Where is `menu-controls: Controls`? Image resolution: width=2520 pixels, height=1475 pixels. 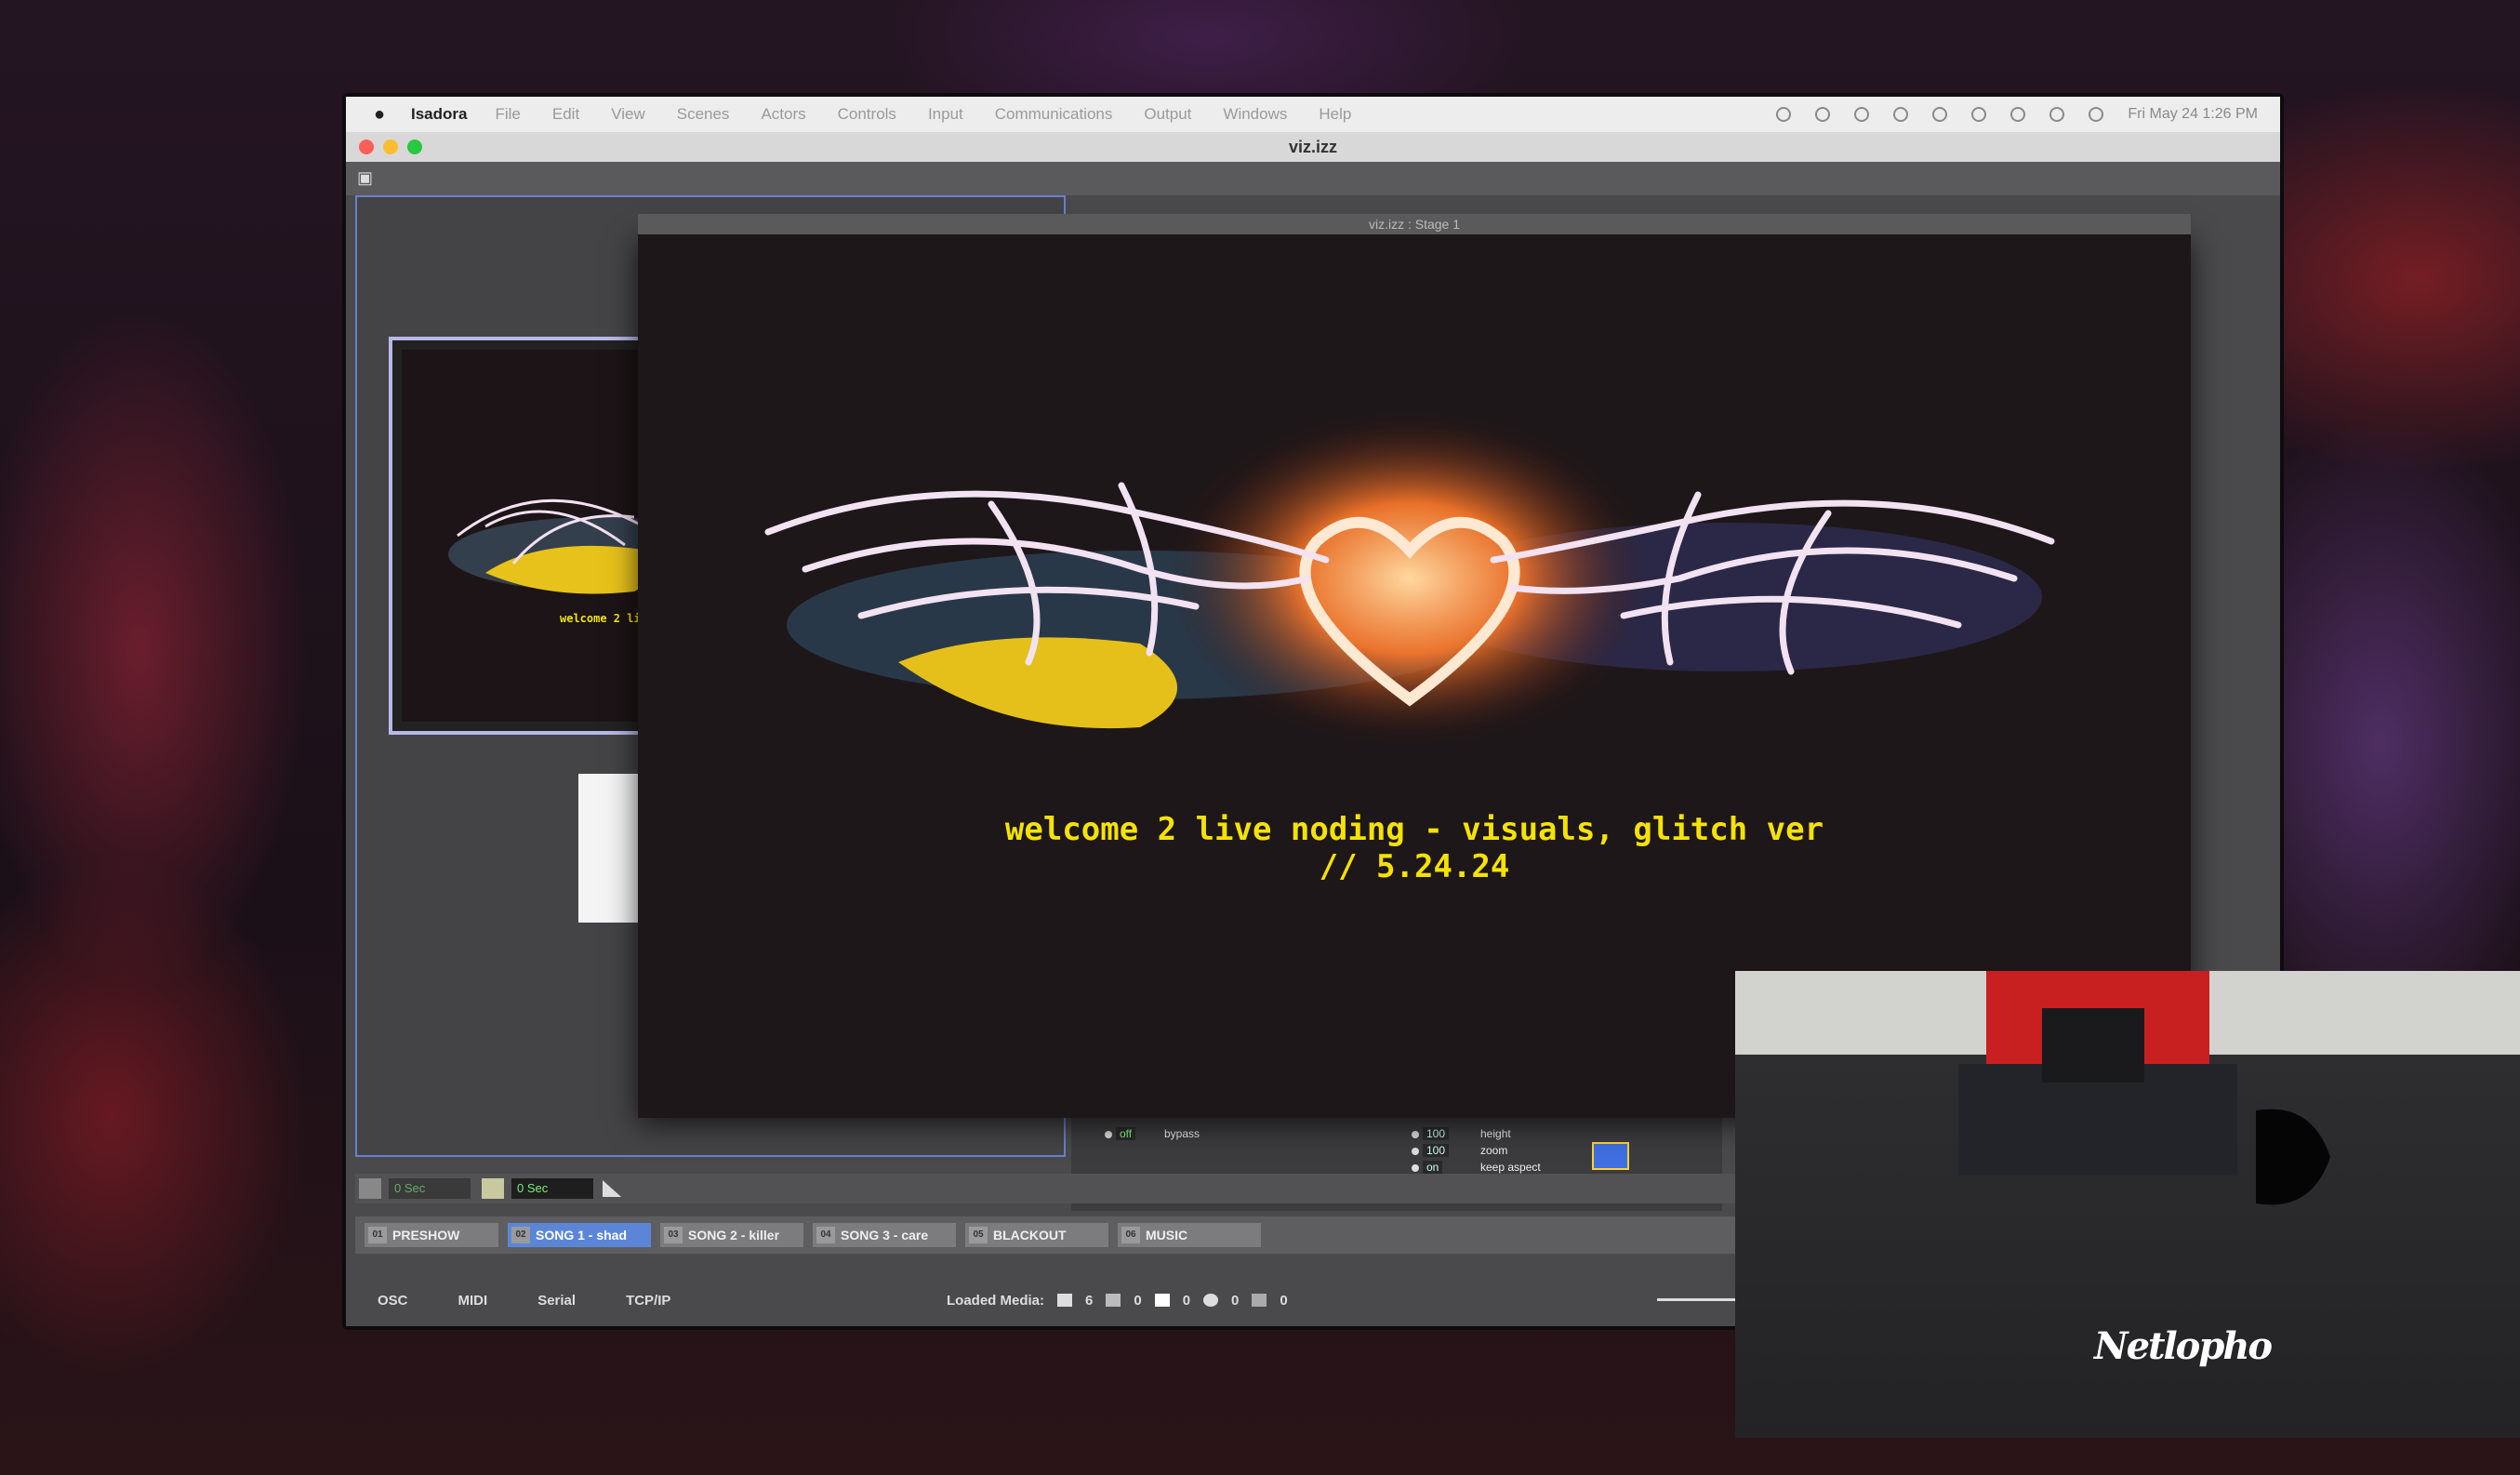
menu-controls: Controls is located at coordinates (867, 114).